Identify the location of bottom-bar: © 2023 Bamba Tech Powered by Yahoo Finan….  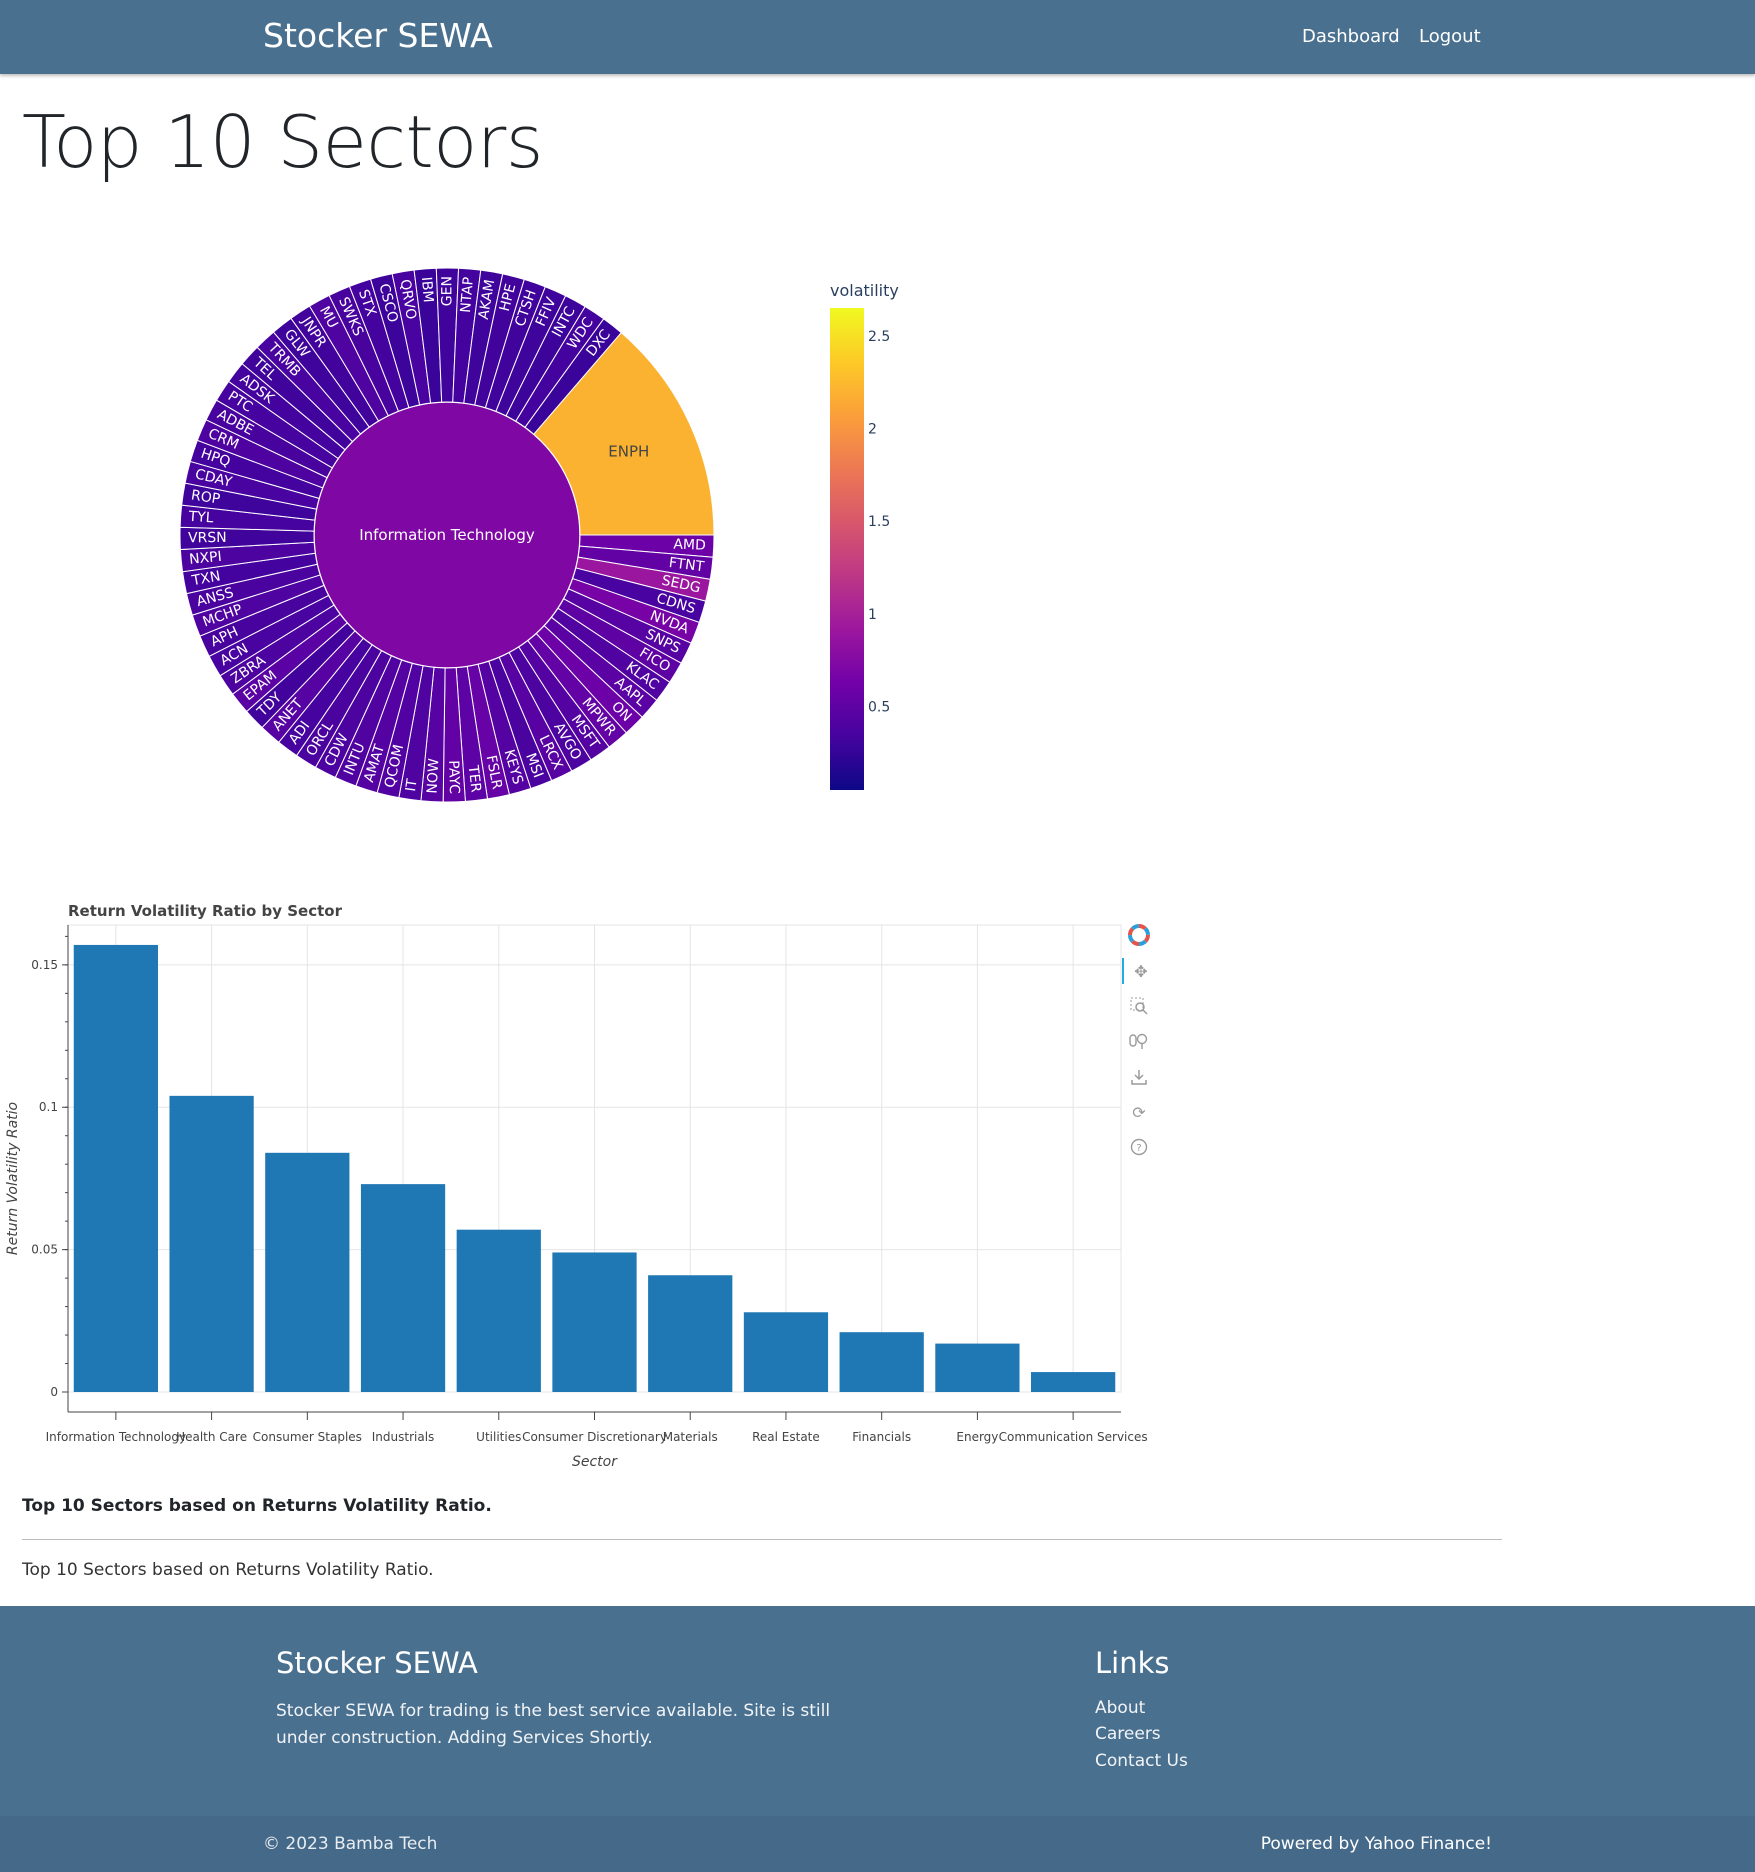
(877, 1844).